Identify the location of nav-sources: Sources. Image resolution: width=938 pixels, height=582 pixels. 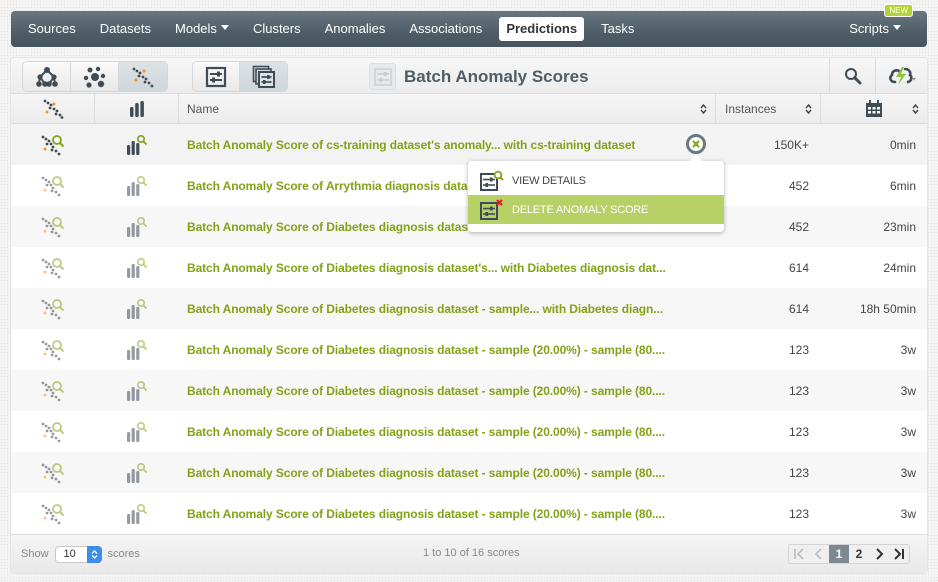
(52, 29).